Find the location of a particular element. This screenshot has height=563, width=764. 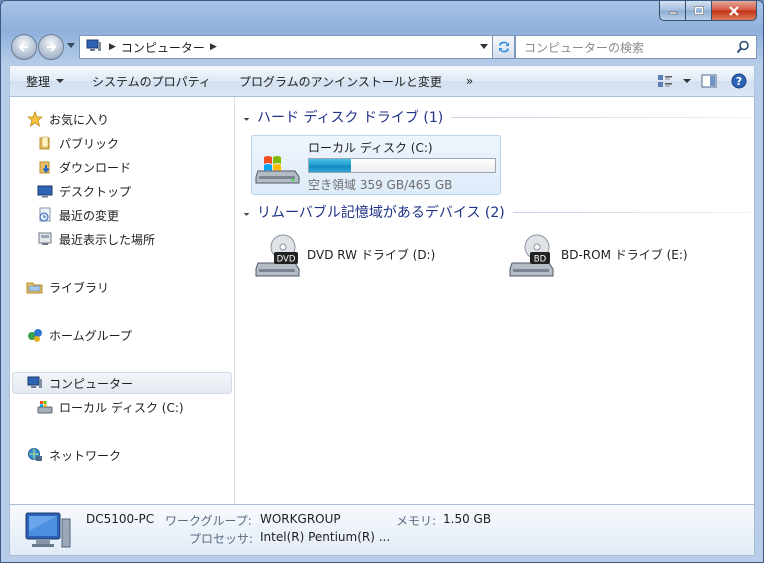

nav-recent-places: 最近表示した場所 is located at coordinates (95, 239).